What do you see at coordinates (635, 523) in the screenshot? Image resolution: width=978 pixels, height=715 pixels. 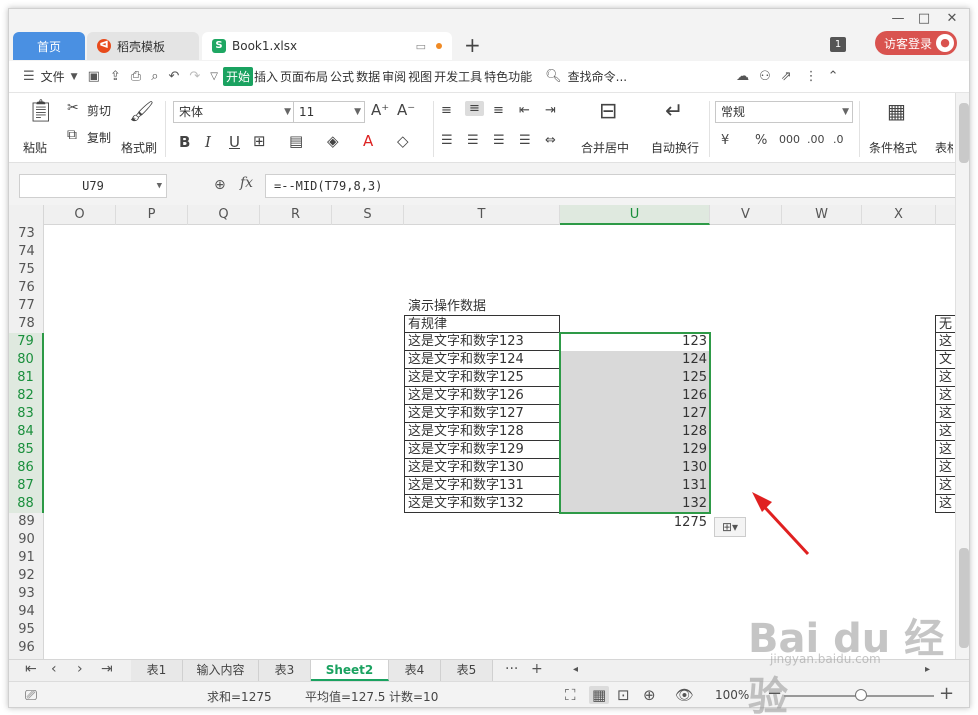 I see `cell-total: 1275` at bounding box center [635, 523].